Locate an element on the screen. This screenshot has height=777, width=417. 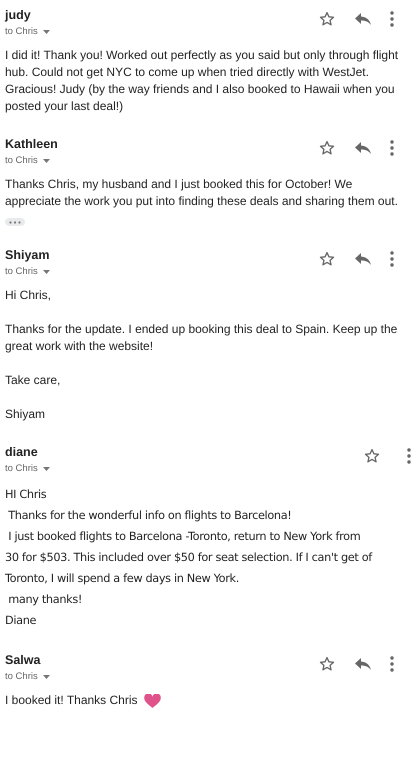
message-text: Thanks for the update. I ended up booking this deal to Spain. Keep up the great work with the website! is located at coordinates (201, 338).